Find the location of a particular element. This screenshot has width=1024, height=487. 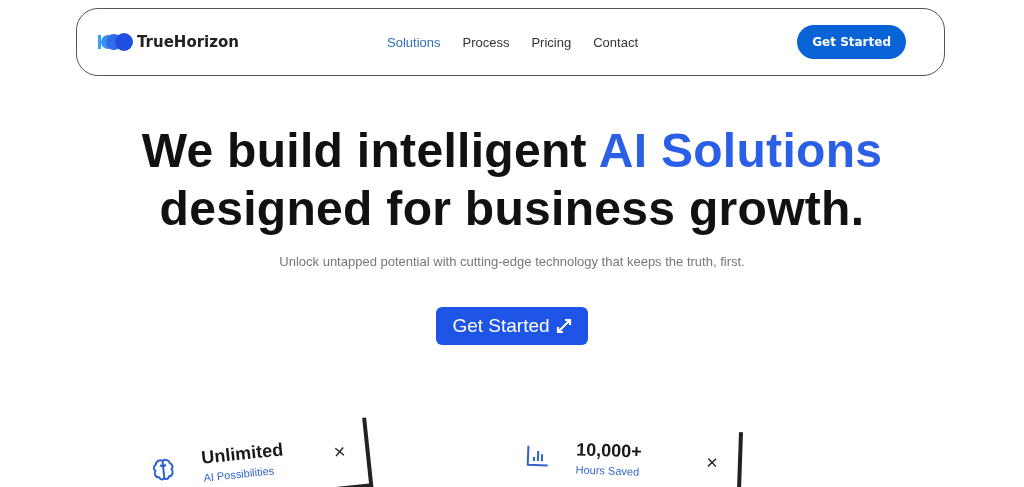

bar-chart-icon is located at coordinates (538, 456).